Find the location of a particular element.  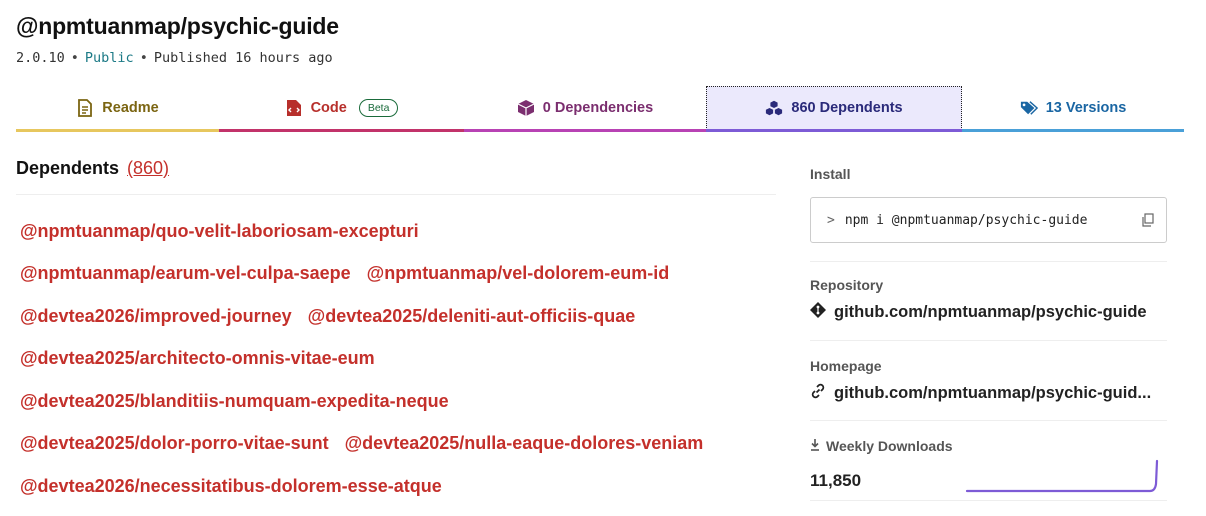

downloads-sparkline is located at coordinates (1062, 476).